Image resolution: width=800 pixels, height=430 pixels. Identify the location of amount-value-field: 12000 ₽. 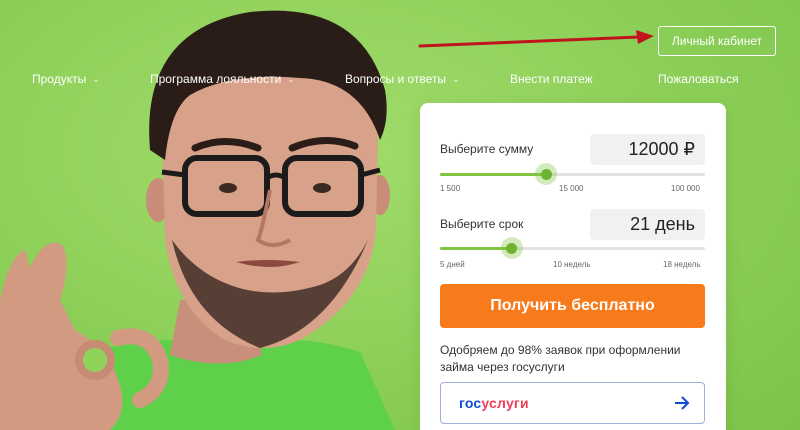
(647, 149).